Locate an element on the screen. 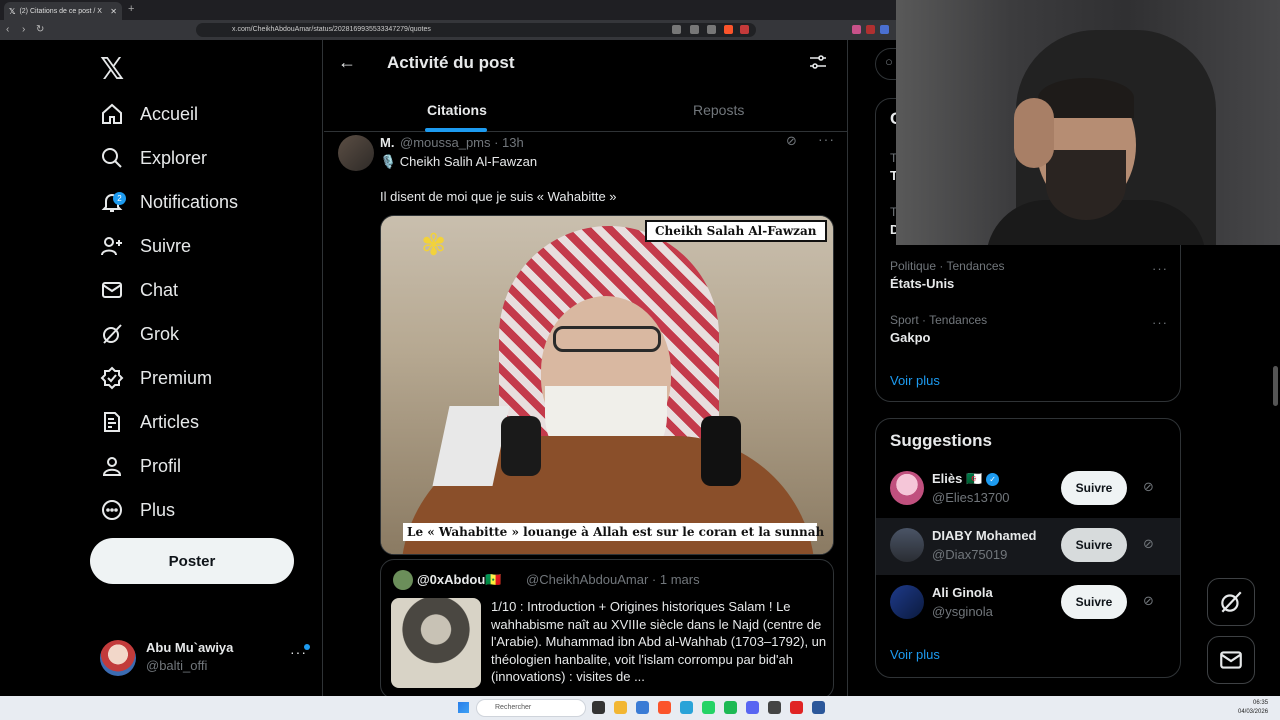 The height and width of the screenshot is (720, 1280). new-tab-icon: + is located at coordinates (131, 9).